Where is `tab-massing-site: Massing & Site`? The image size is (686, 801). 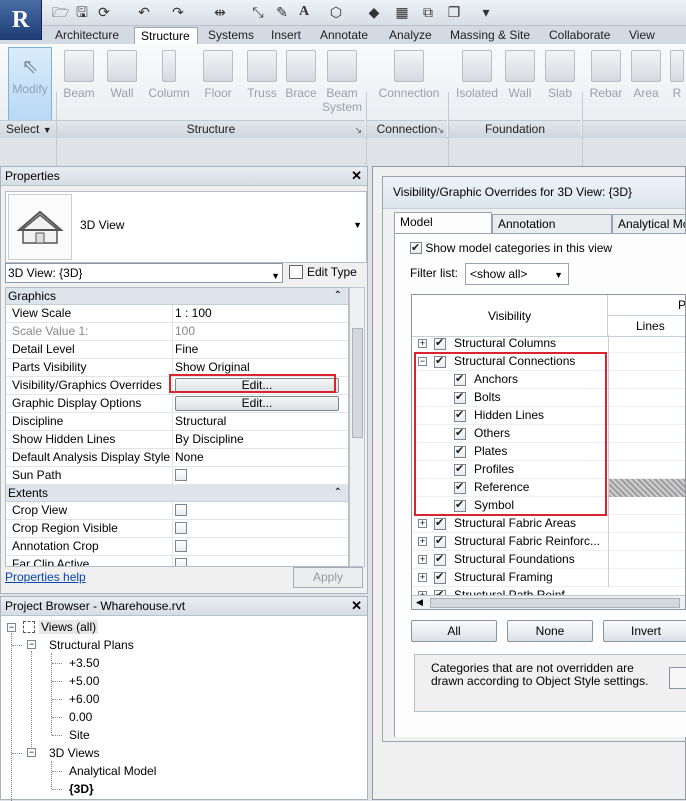 tab-massing-site: Massing & Site is located at coordinates (495, 35).